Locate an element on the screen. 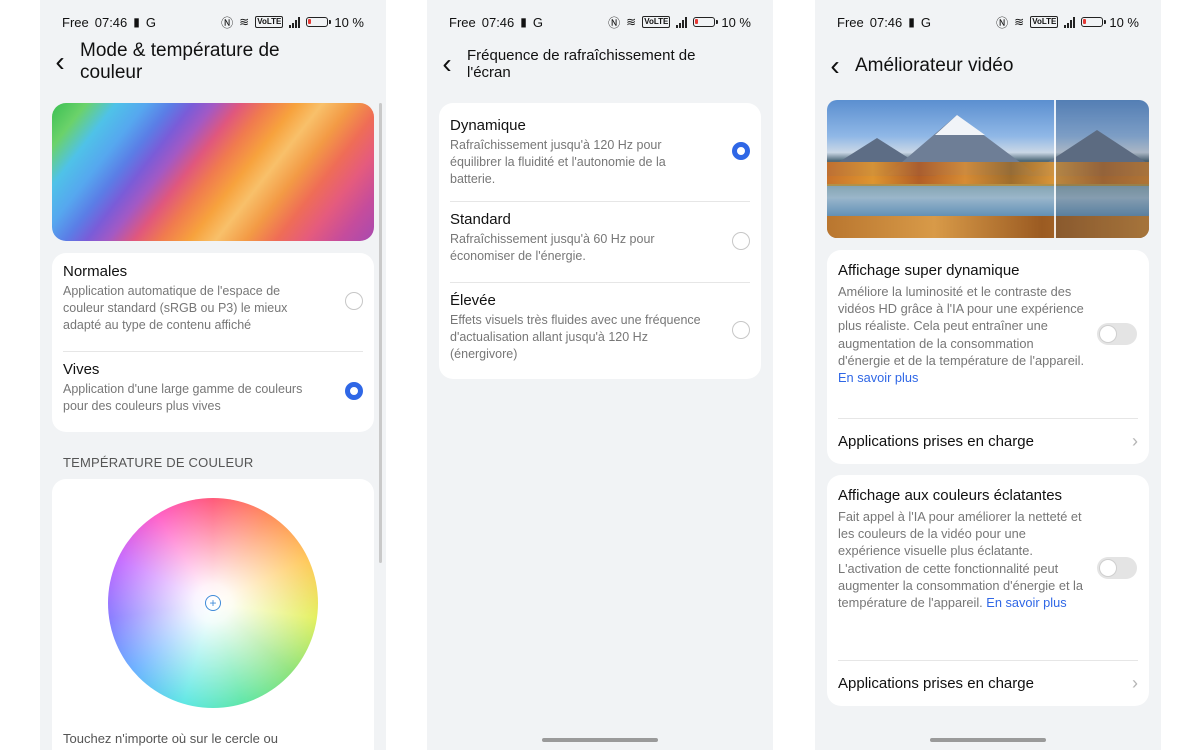  mountain-snow-shape is located at coordinates (960, 125).